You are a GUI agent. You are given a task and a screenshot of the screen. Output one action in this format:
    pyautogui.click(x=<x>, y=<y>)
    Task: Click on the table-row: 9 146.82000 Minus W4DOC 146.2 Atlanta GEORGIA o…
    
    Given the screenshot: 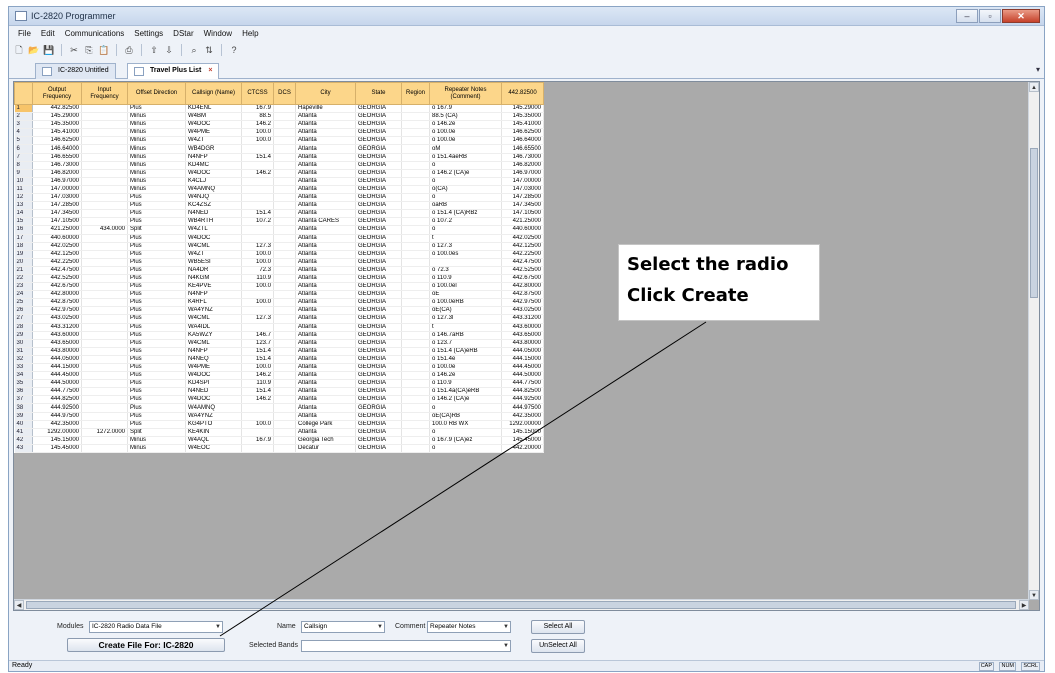 What is the action you would take?
    pyautogui.click(x=279, y=173)
    